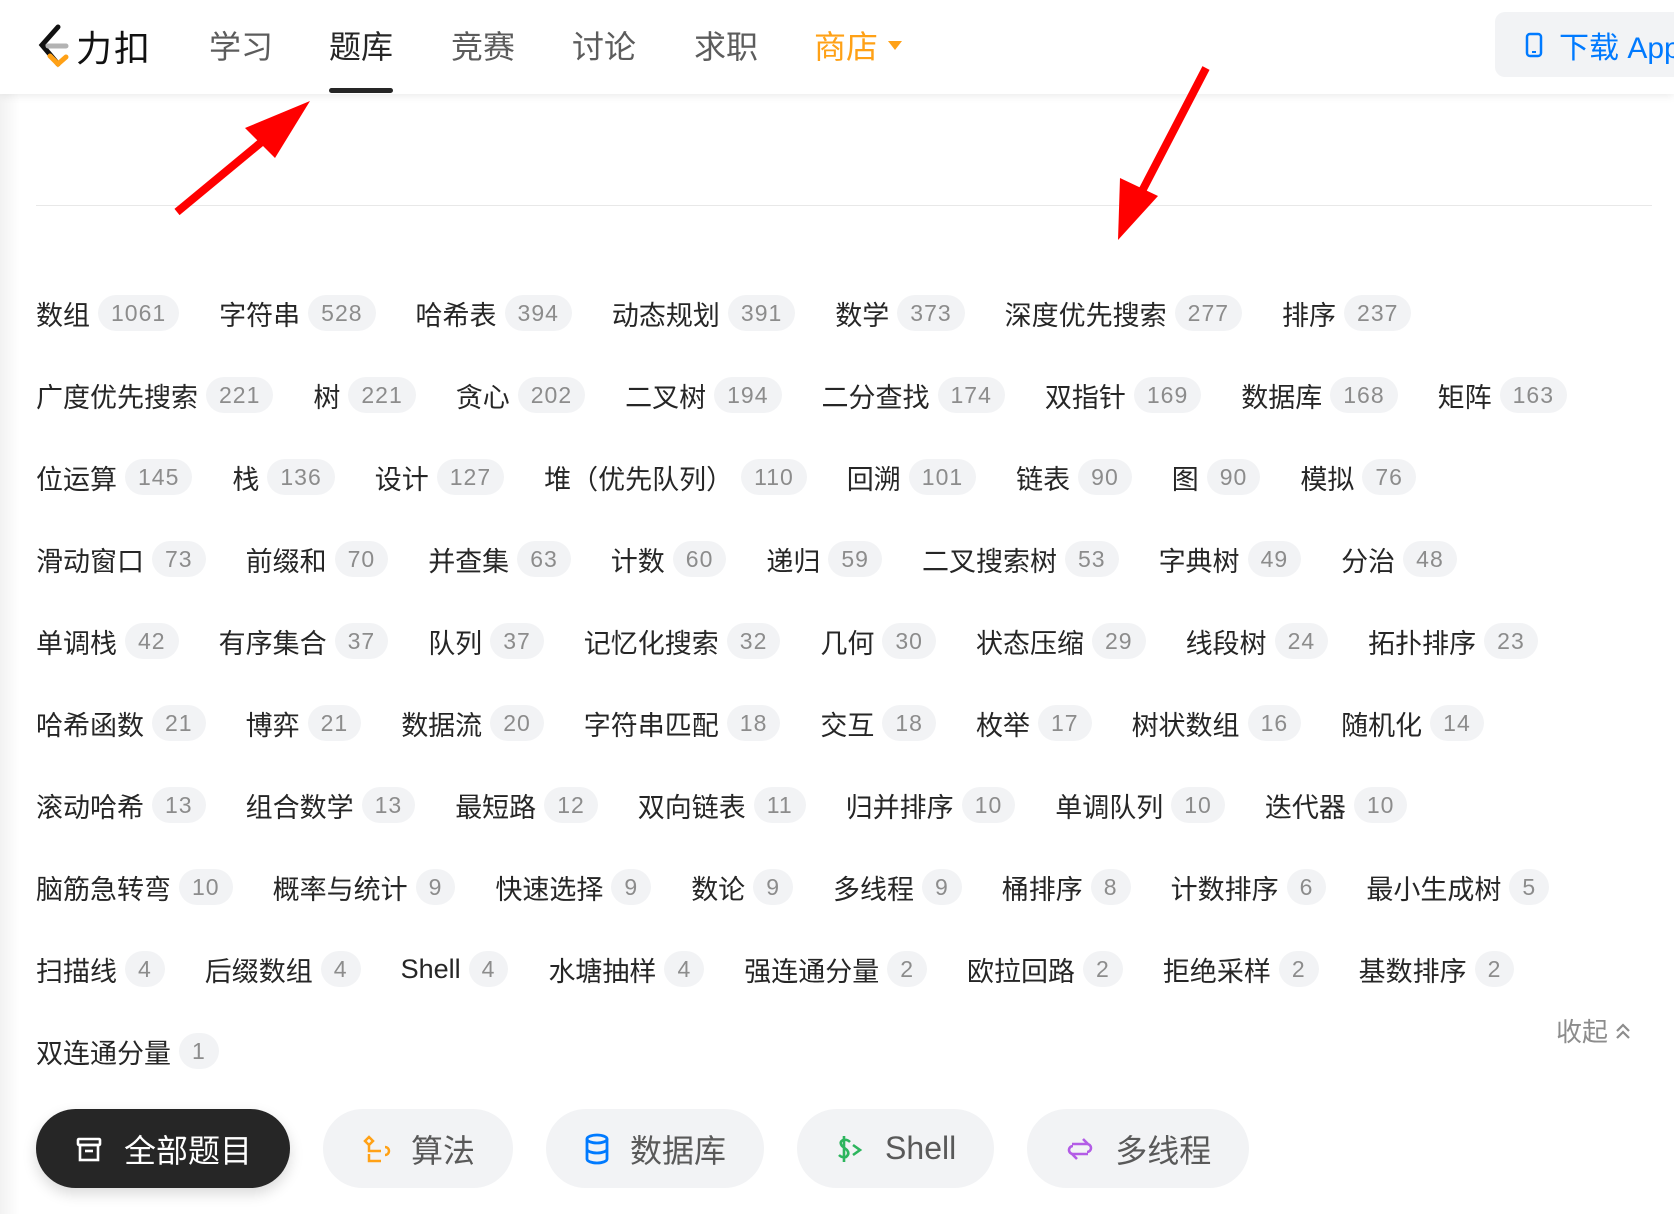  Describe the element at coordinates (334, 723) in the screenshot. I see `tag-count-badge: 21` at that location.